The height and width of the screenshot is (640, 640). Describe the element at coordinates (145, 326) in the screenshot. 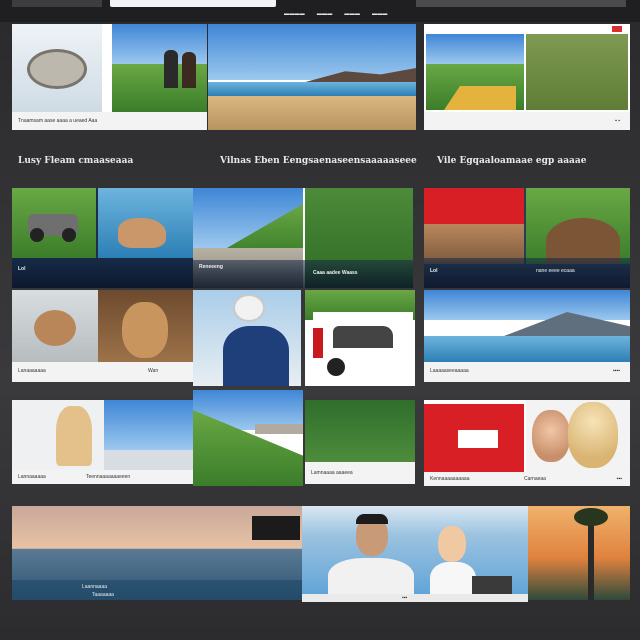

I see `photo-lion` at that location.